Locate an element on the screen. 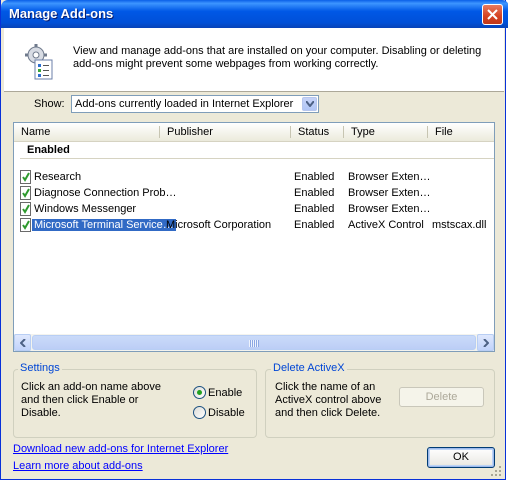 This screenshot has height=480, width=508. settings-title: Settings is located at coordinates (40, 368).